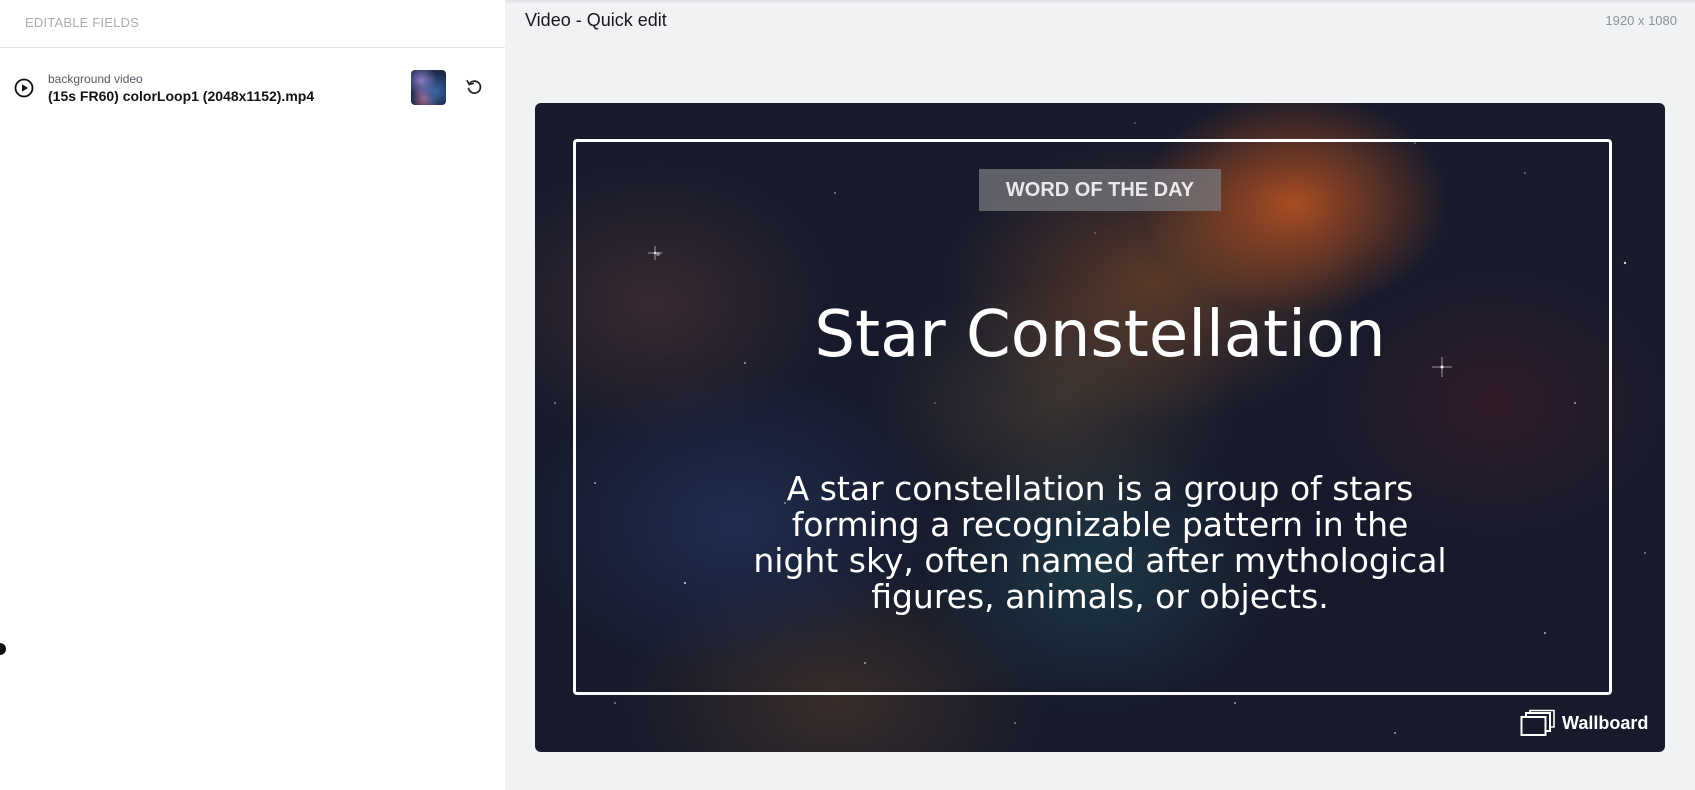 The height and width of the screenshot is (790, 1695). Describe the element at coordinates (3, 649) in the screenshot. I see `panel-resize-handle` at that location.